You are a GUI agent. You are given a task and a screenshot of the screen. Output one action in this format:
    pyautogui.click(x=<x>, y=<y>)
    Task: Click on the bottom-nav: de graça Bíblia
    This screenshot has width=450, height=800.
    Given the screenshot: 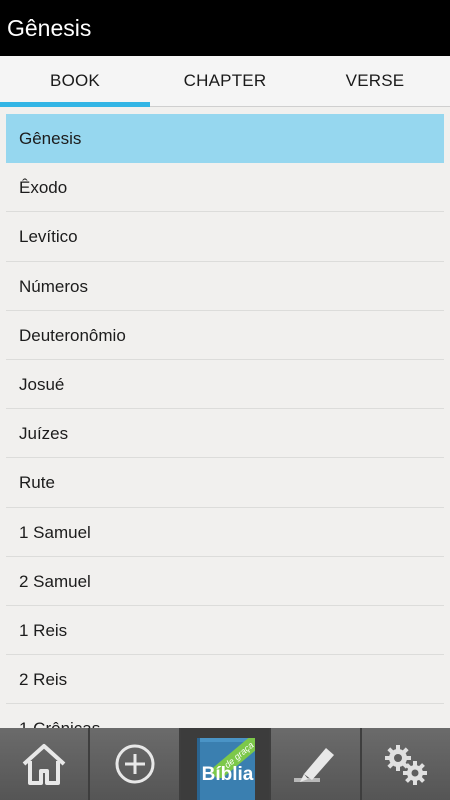 What is the action you would take?
    pyautogui.click(x=225, y=764)
    